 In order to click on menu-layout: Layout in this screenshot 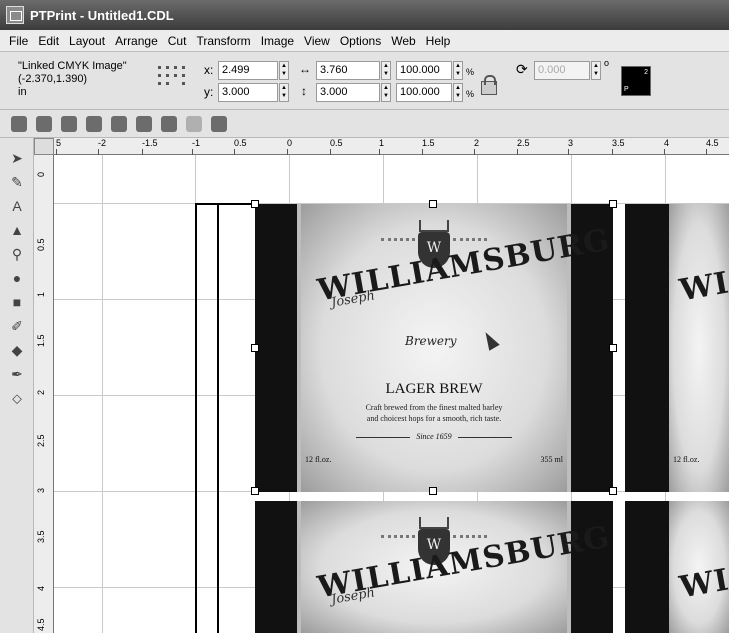, I will do `click(87, 41)`.